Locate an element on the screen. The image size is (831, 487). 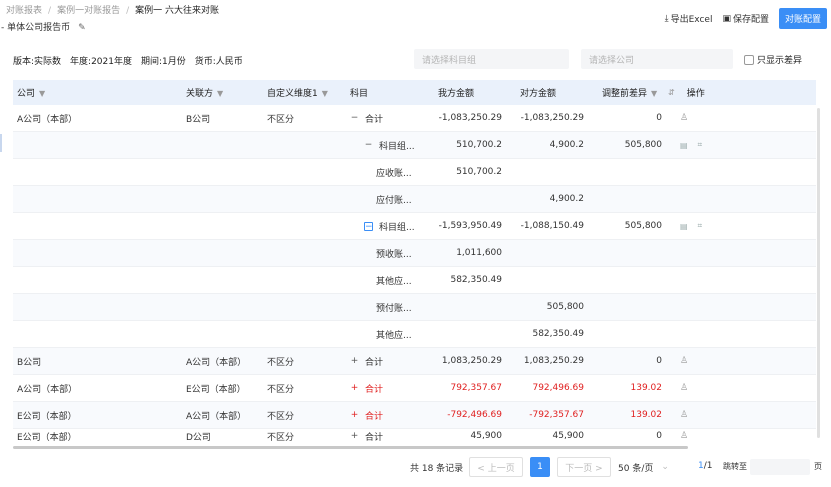
meta-period: 期间:1月份 is located at coordinates (163, 62).